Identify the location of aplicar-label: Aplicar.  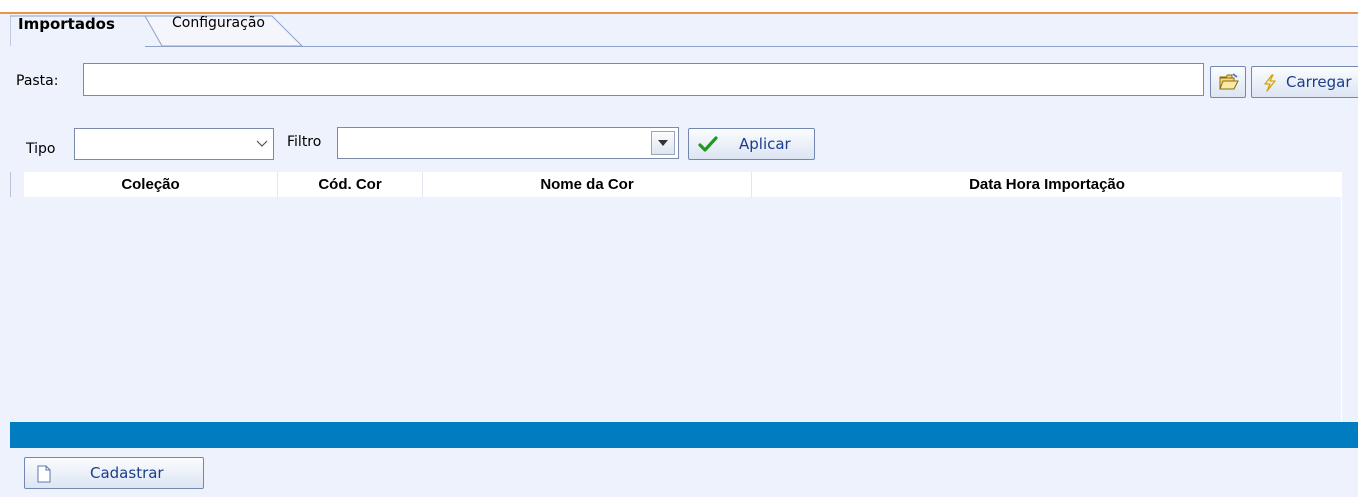
(765, 144).